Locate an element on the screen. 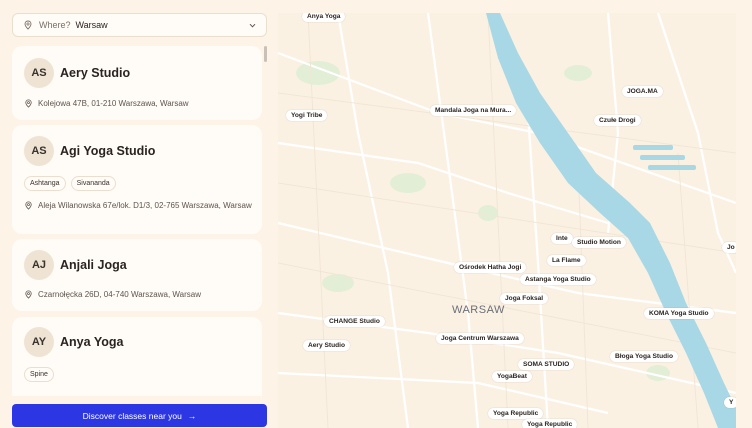 The height and width of the screenshot is (428, 752). map-marker: Czułe Drogi is located at coordinates (617, 120).